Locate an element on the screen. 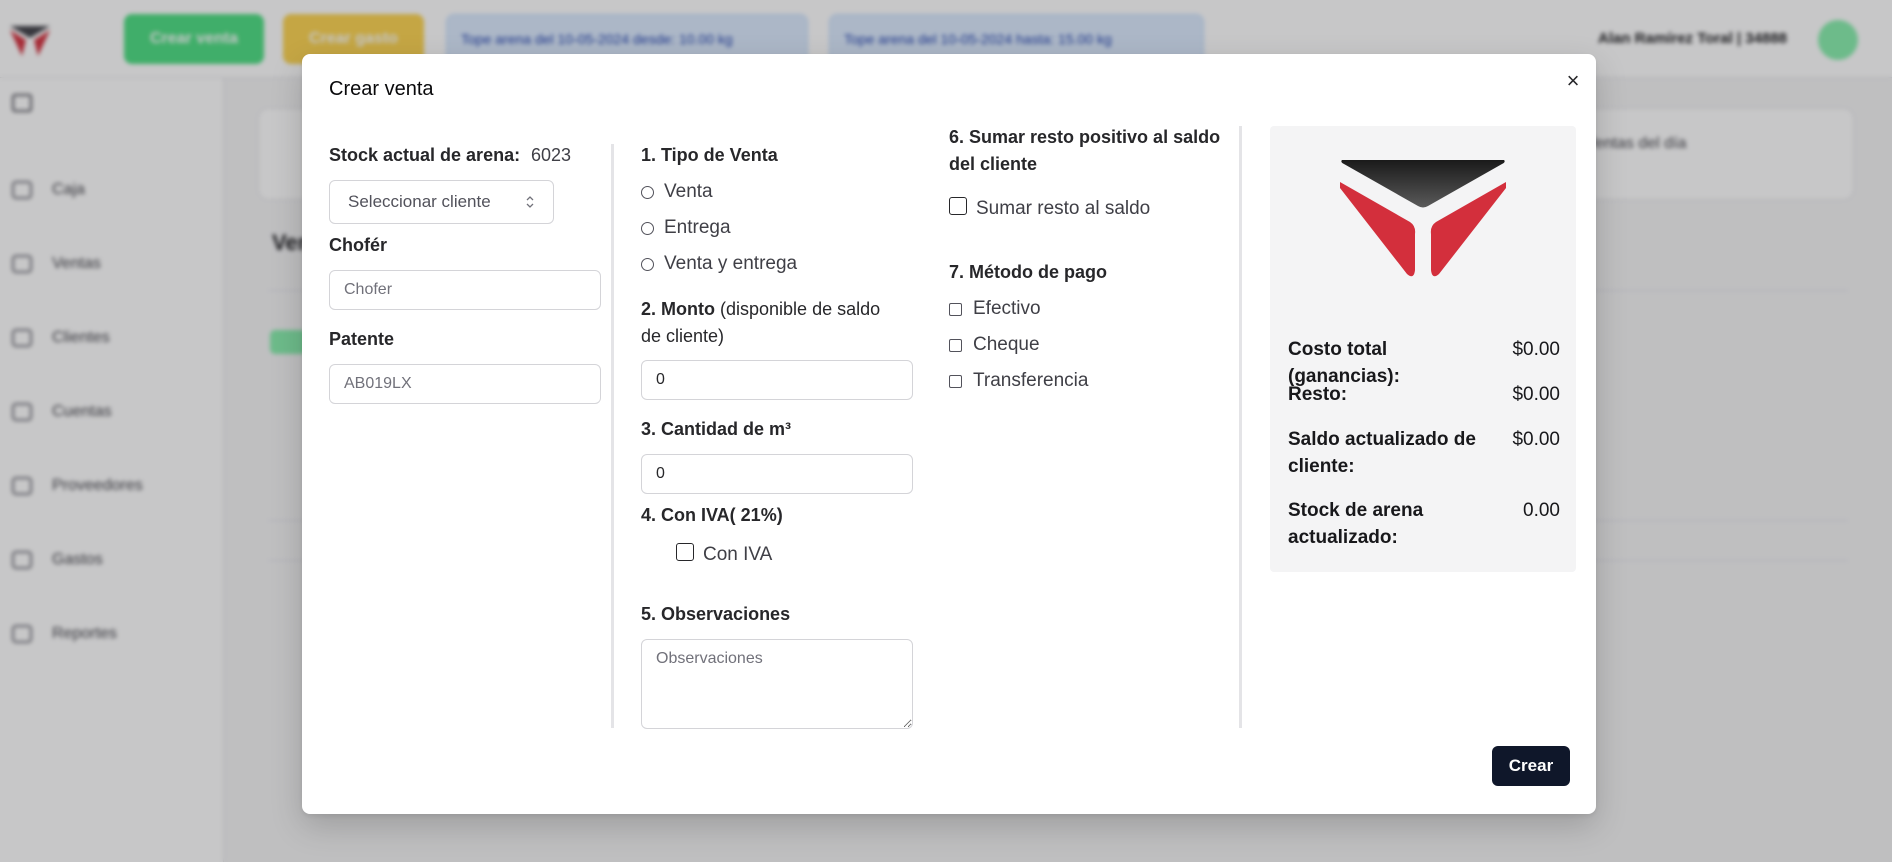 The width and height of the screenshot is (1892, 862). monto-label-extra-2: de cliente) is located at coordinates (683, 336).